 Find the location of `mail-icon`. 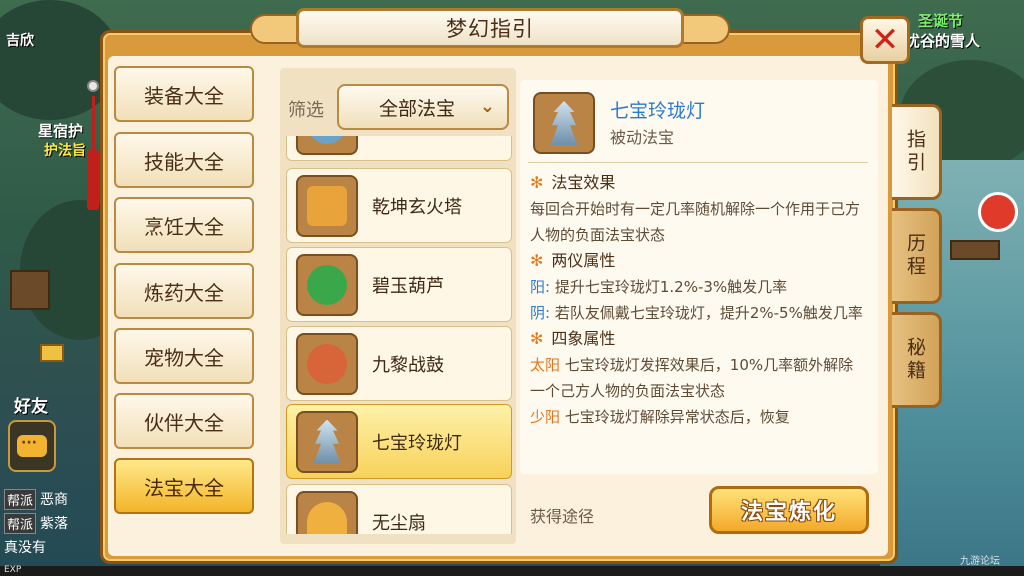

mail-icon is located at coordinates (52, 353).